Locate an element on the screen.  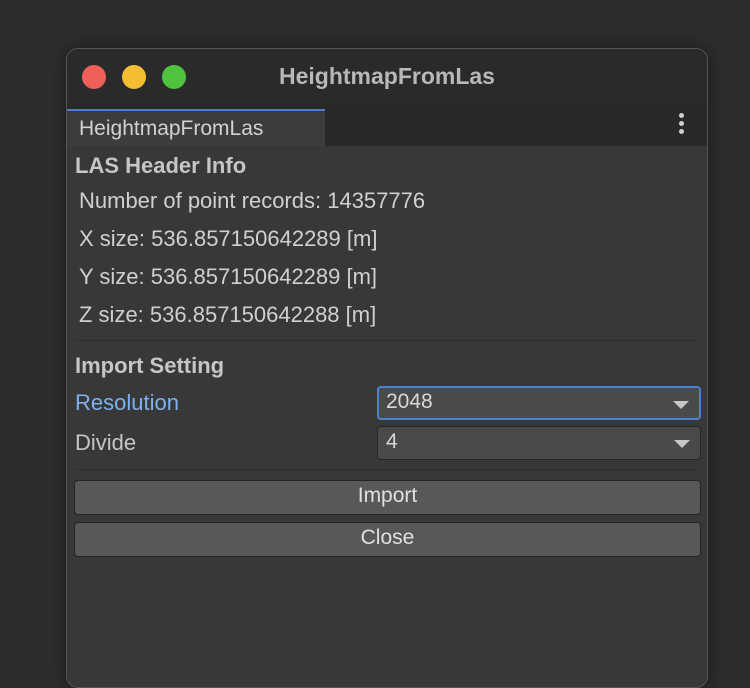
divide-value: 4 is located at coordinates (392, 441).